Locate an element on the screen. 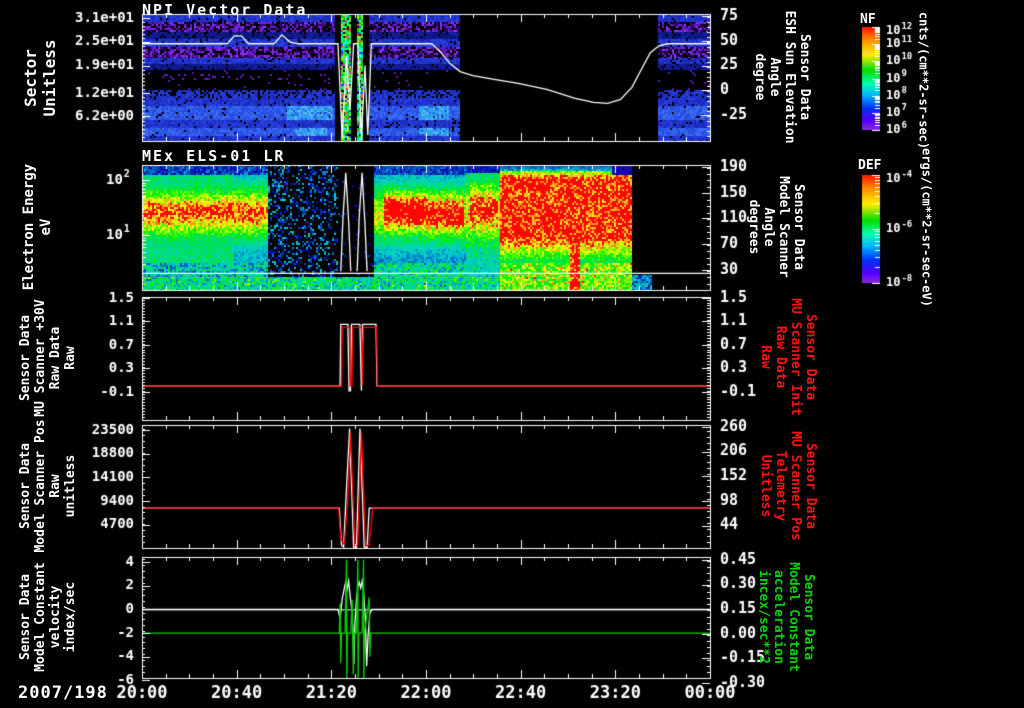  colorbar1-title: NF is located at coordinates (868, 19).